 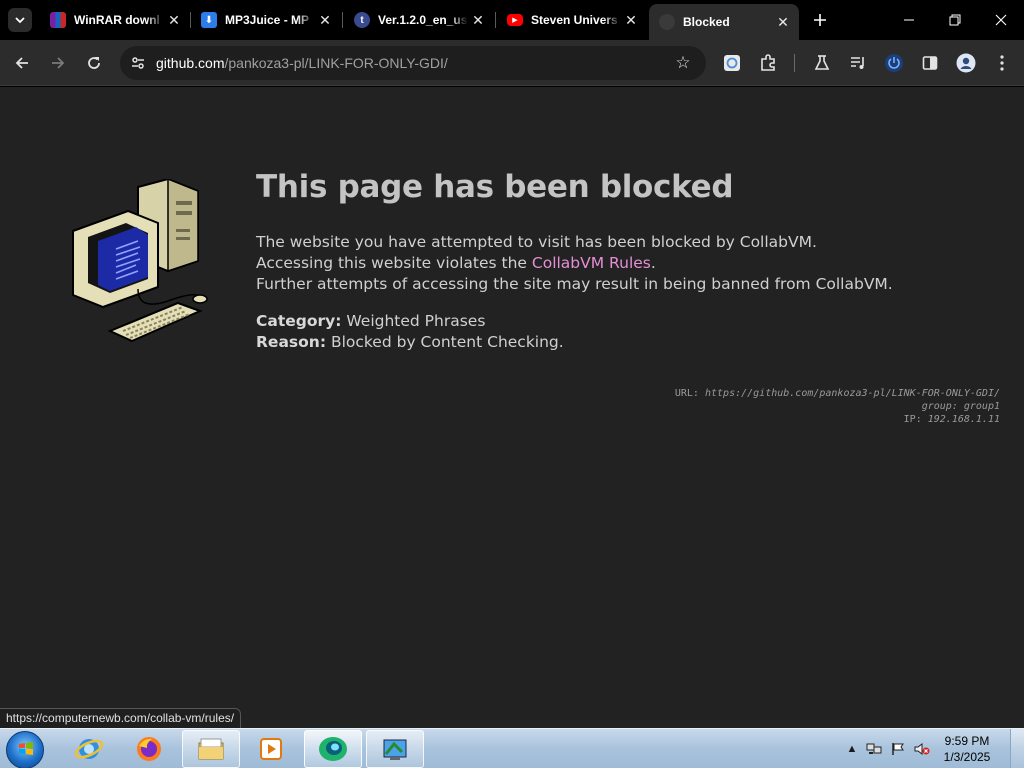 I want to click on collabvm-rules-link: CollabVM Rules, so click(x=591, y=263).